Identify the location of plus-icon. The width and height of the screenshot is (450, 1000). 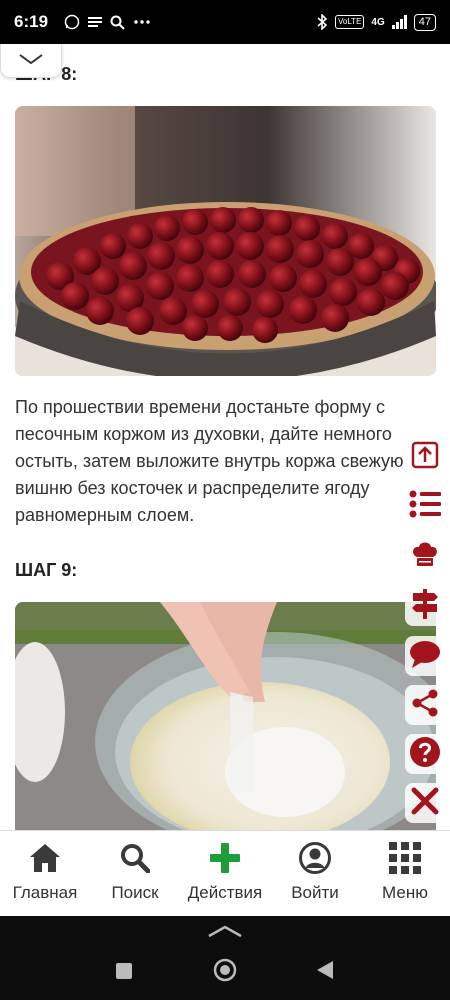
(225, 858).